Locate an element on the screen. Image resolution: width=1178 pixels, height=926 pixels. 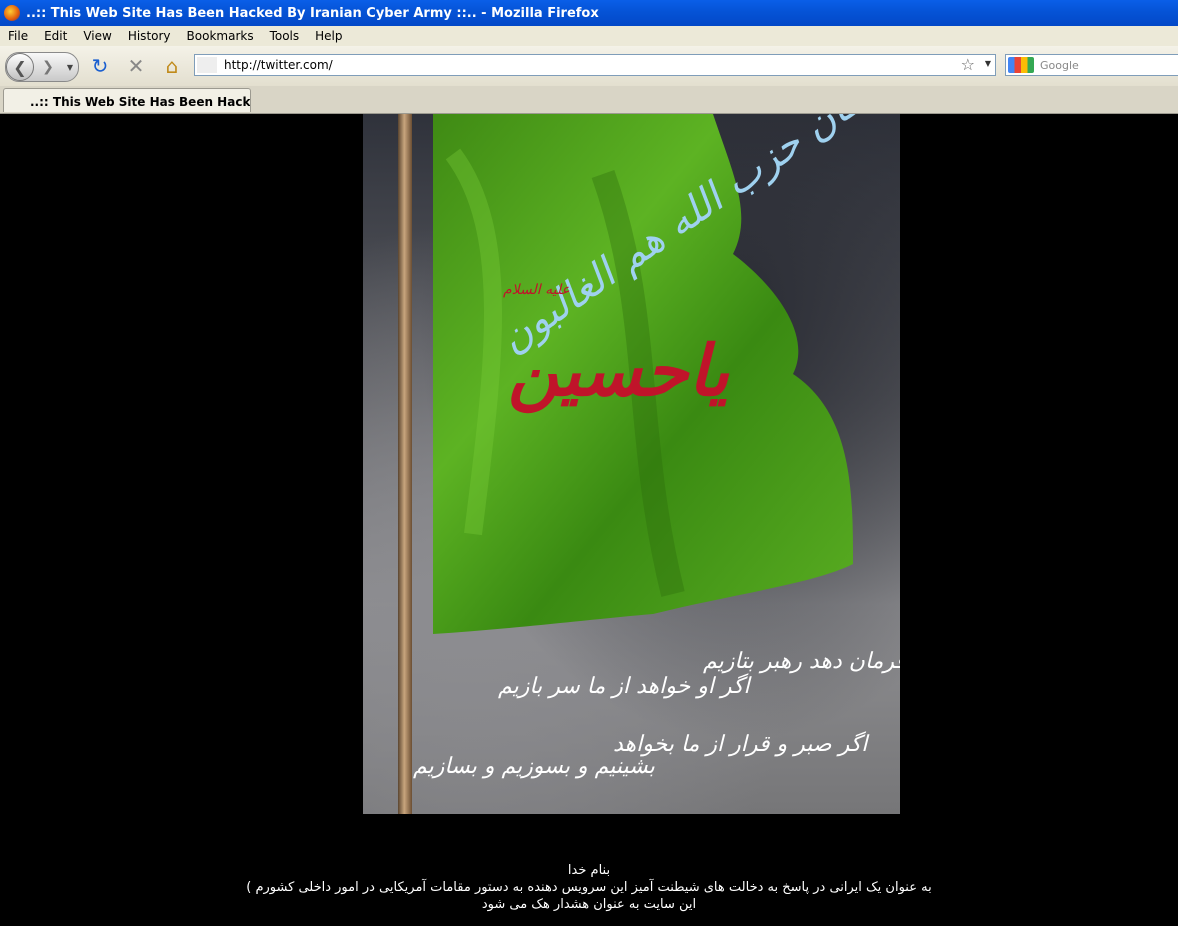
menu-file: File is located at coordinates (18, 36).